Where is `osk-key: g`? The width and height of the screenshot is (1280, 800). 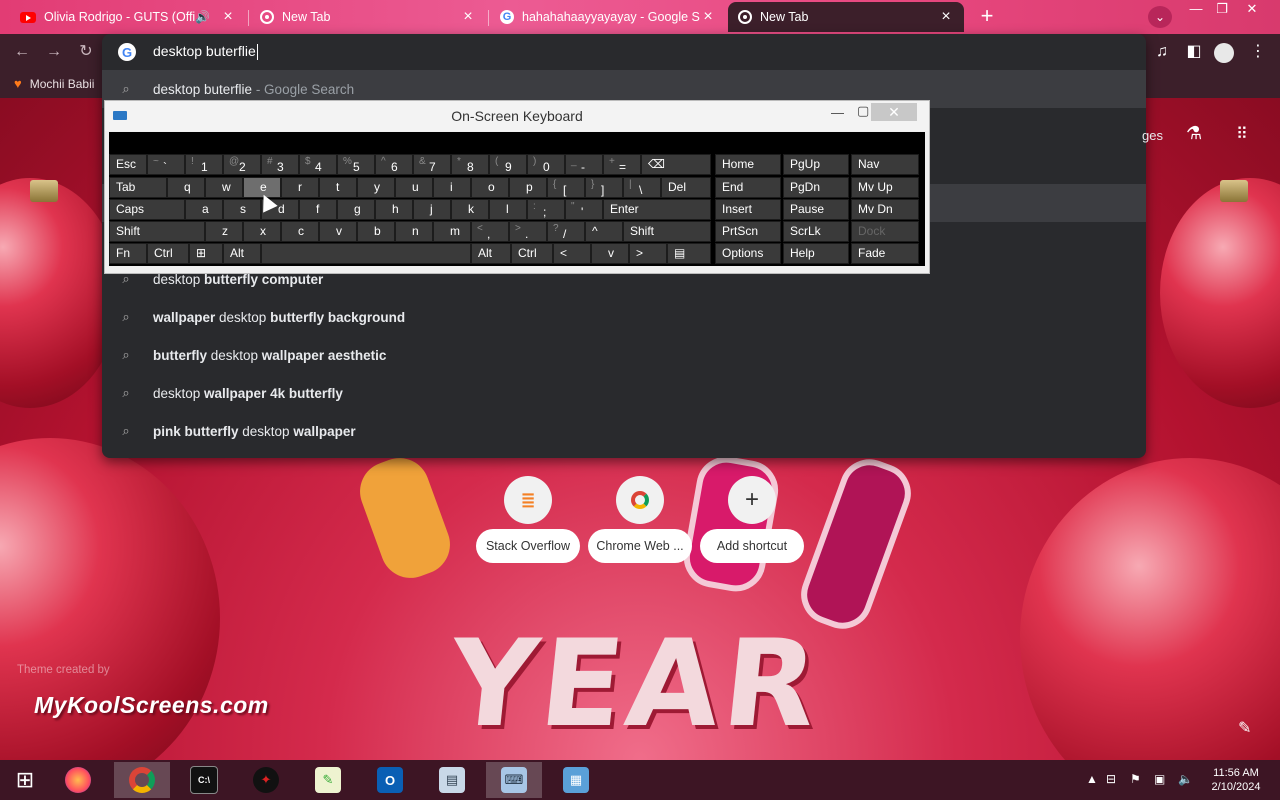
osk-key: g is located at coordinates (356, 209).